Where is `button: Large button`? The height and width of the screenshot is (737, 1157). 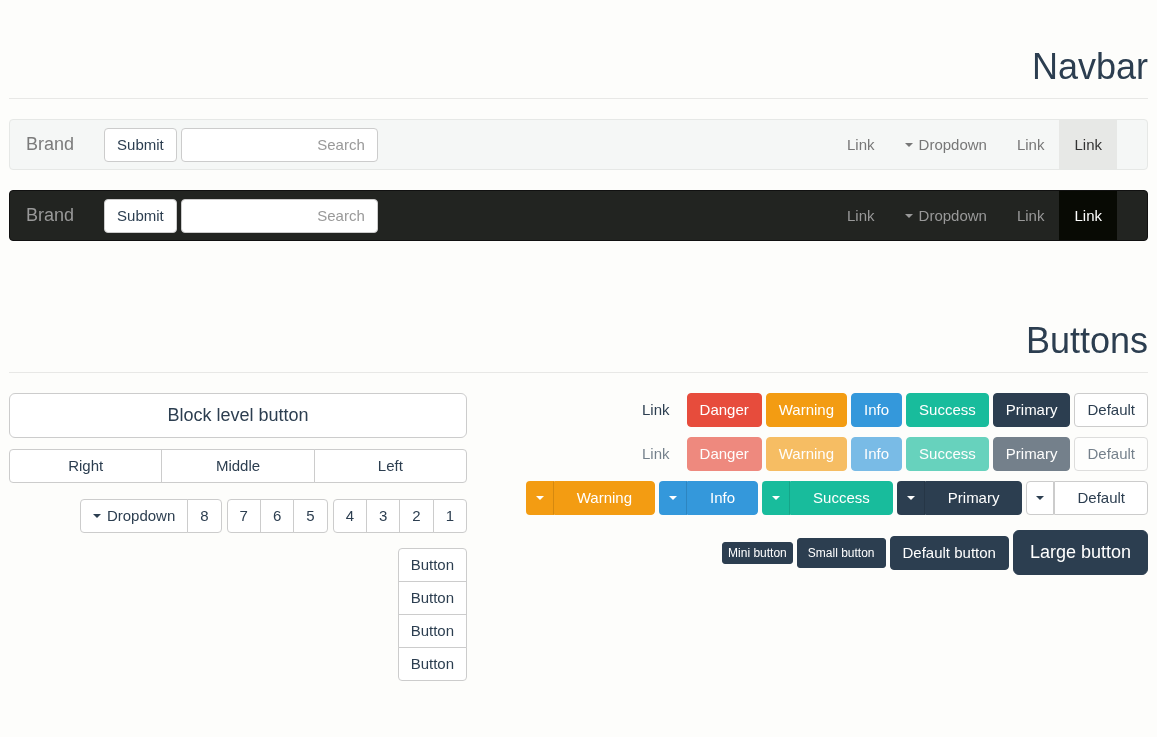 button: Large button is located at coordinates (1080, 552).